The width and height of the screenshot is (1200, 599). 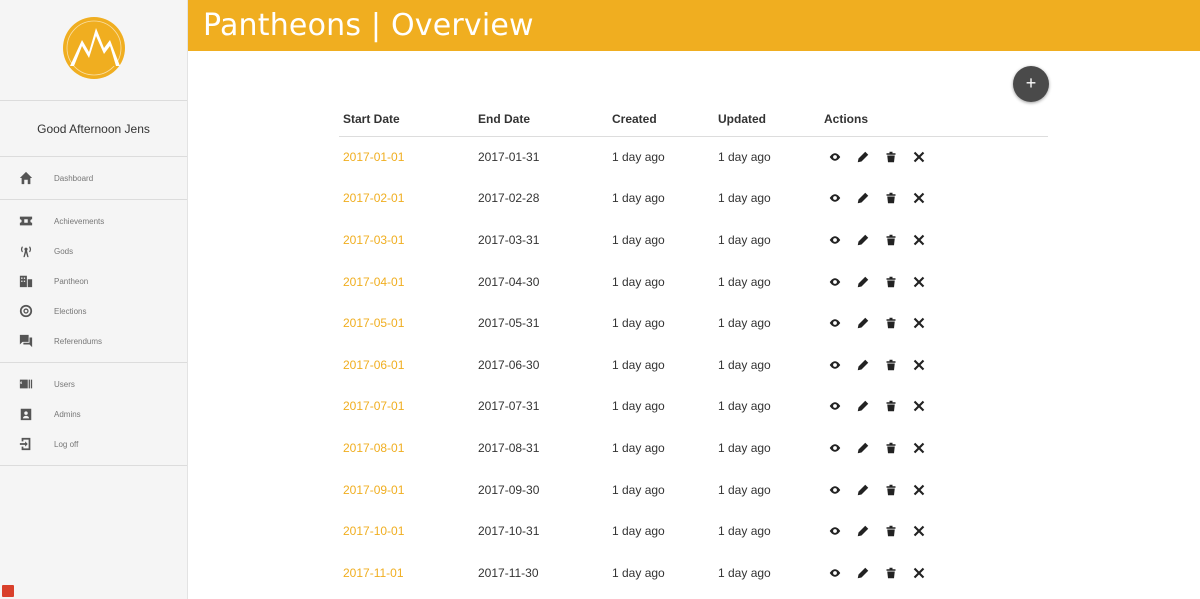 What do you see at coordinates (406, 323) in the screenshot?
I see `start-date-link: 2017-05-01` at bounding box center [406, 323].